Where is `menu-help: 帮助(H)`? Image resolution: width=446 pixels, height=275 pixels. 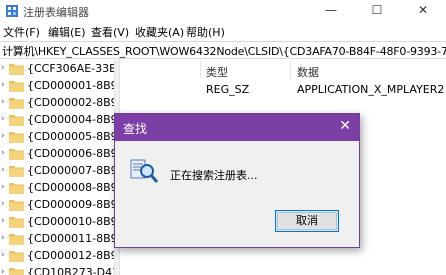
menu-help: 帮助(H) is located at coordinates (205, 32).